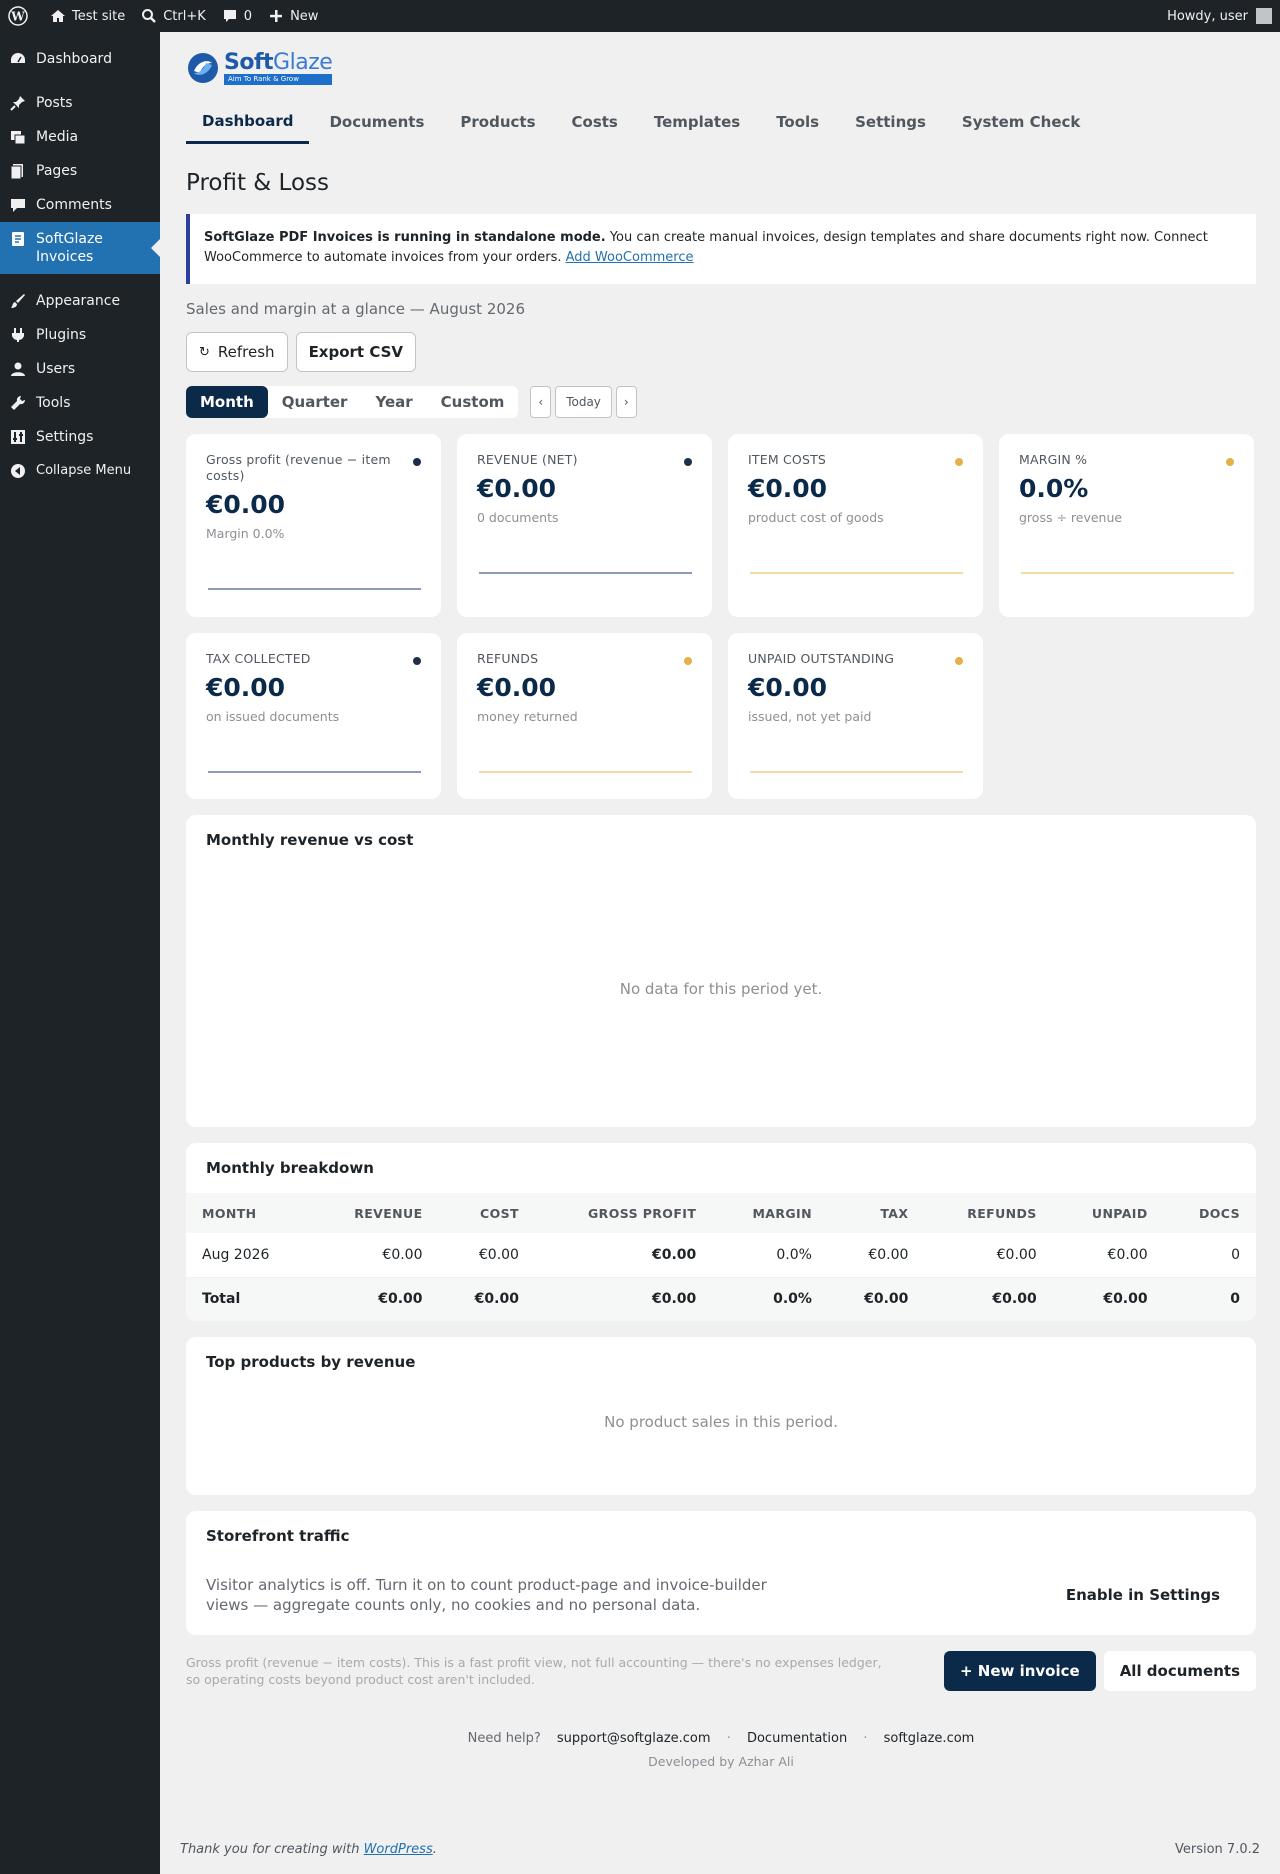 The image size is (1280, 1874). I want to click on kpi-card-margin: MARGIN % 0.0% gross ÷ revenue, so click(1126, 525).